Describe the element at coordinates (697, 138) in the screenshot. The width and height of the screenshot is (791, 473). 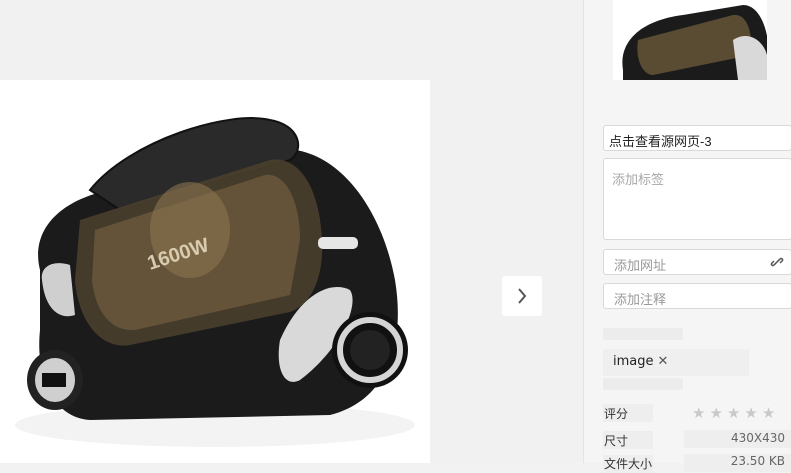
I see `source-title-field: 点击查看源网页-3` at that location.